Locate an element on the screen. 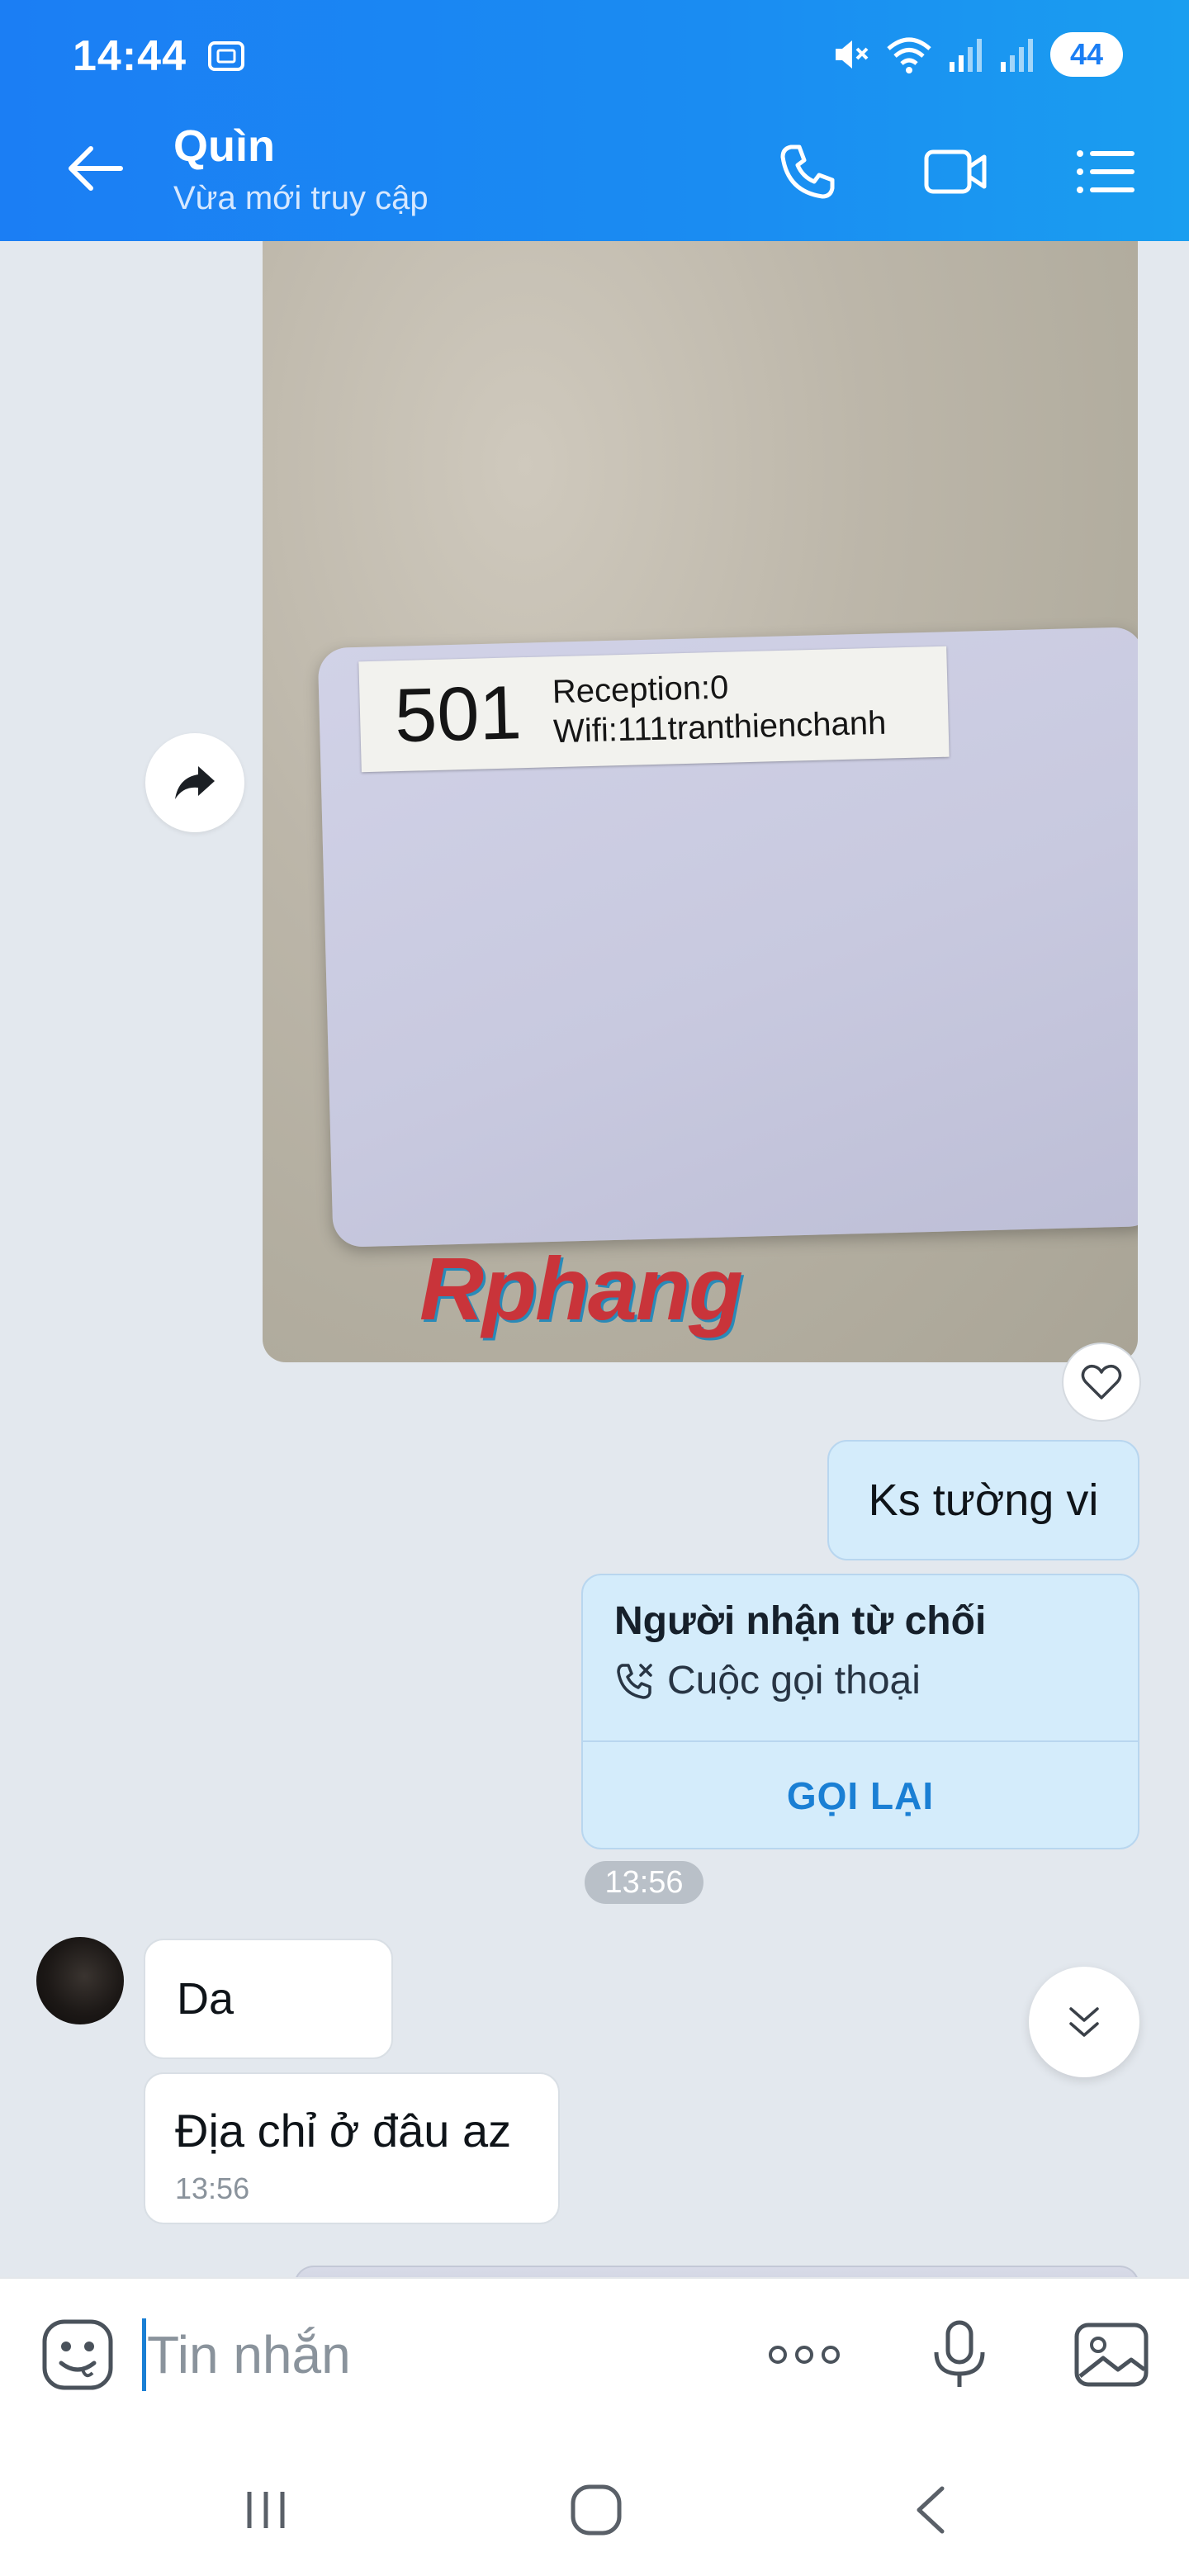 This screenshot has width=1189, height=2576. voice-message-button is located at coordinates (959, 2354).